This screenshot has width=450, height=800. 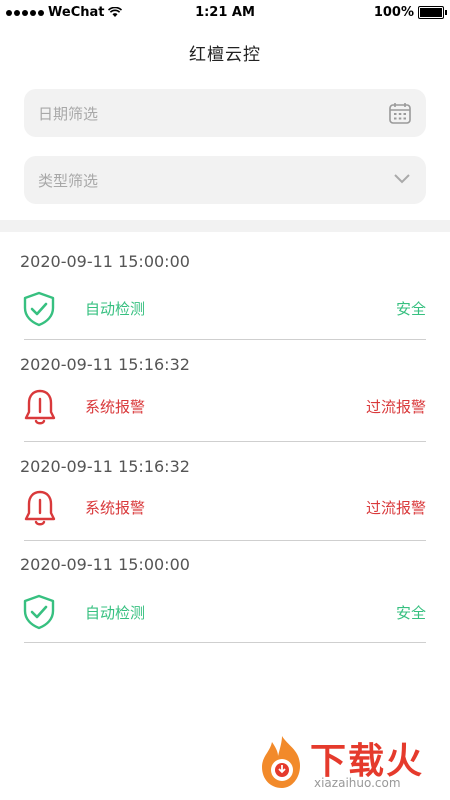 I want to click on calendar-icon, so click(x=400, y=113).